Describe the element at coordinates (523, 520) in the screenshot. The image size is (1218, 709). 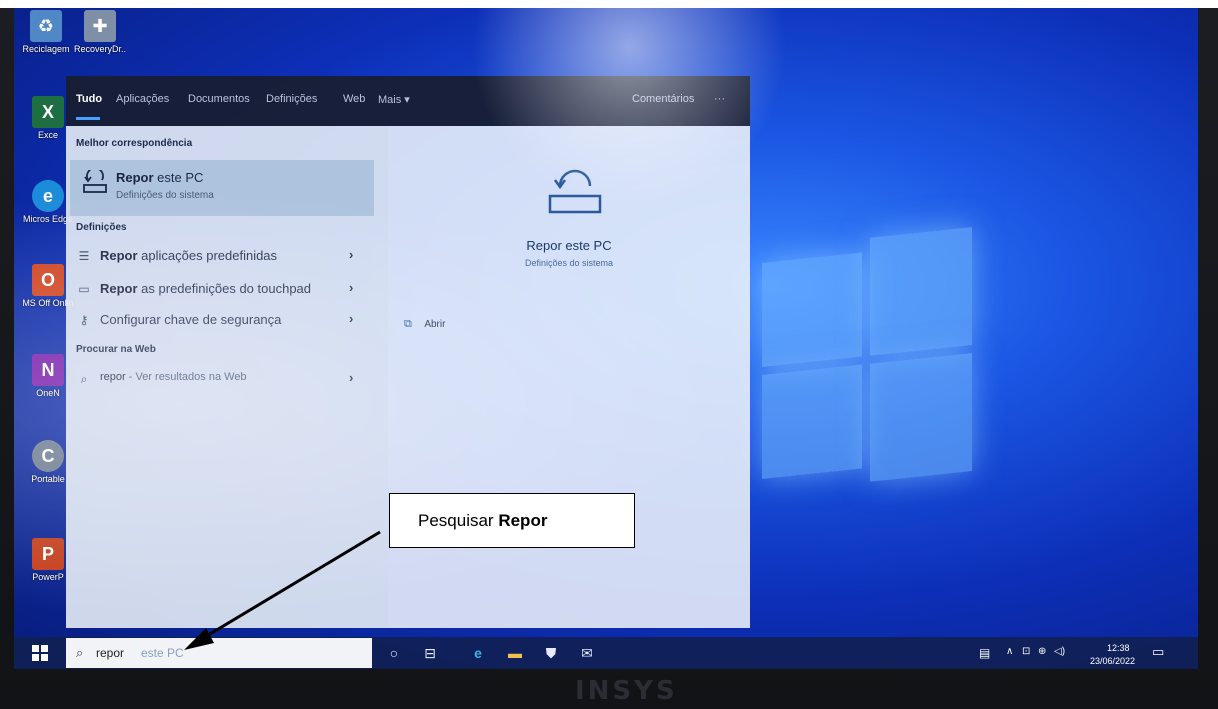
I see `callout-keyword: Repor` at that location.